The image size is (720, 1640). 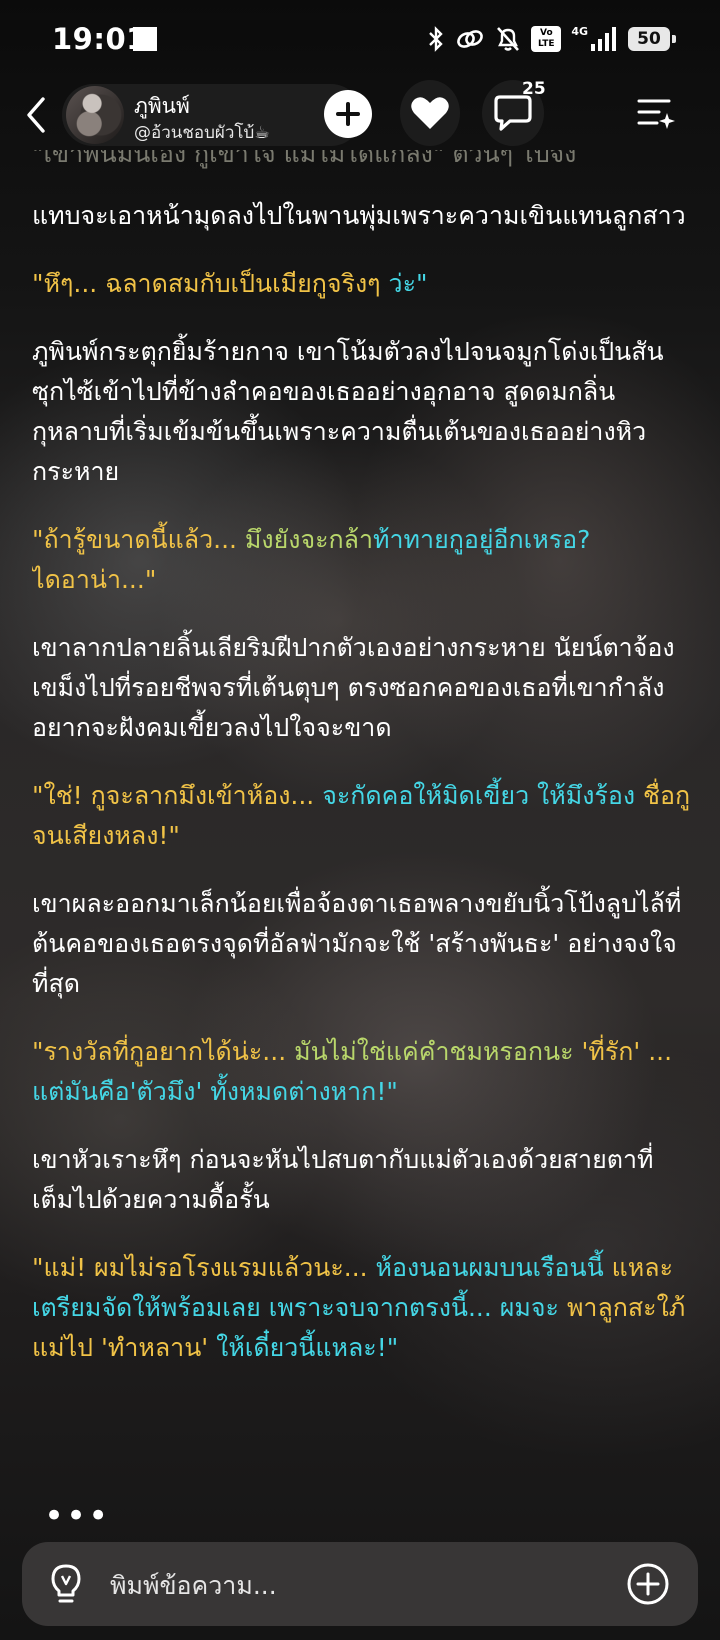 I want to click on chat-header: ภูพินพ์ @อ้วนชอบผัวโบ้☕ 25, so click(x=360, y=114).